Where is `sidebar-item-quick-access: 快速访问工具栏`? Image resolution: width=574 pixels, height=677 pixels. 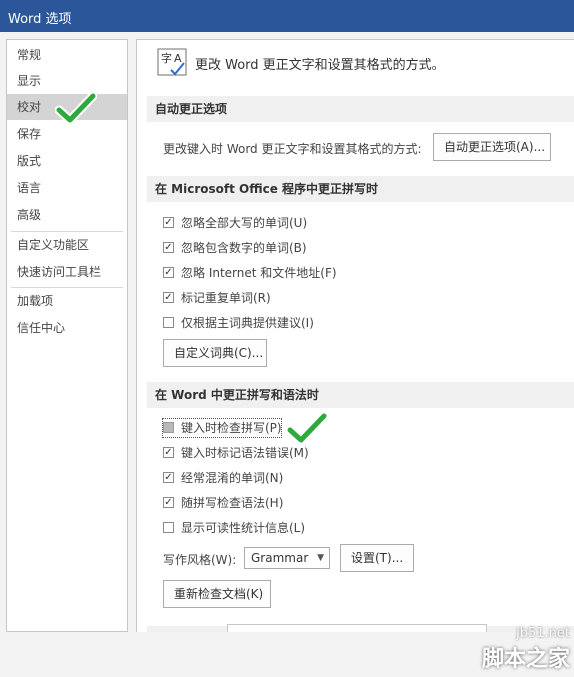 sidebar-item-quick-access: 快速访问工具栏 is located at coordinates (67, 272).